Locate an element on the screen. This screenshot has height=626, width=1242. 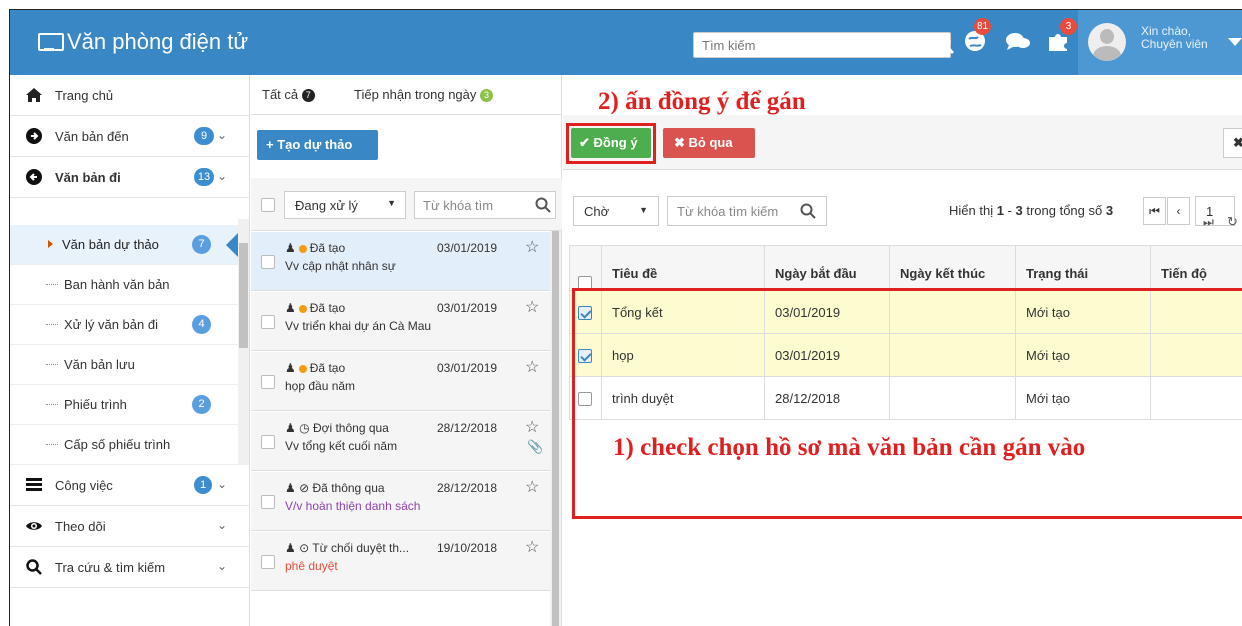
prev-page-icon: ‹ is located at coordinates (1178, 211).